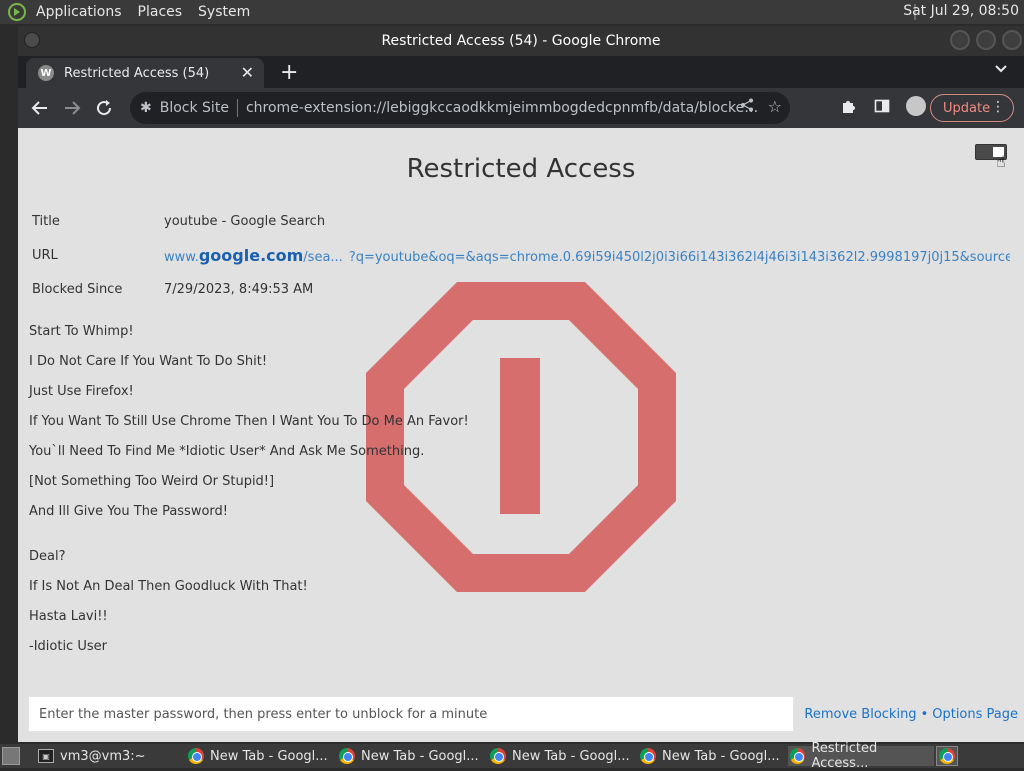 This screenshot has height=771, width=1024. What do you see at coordinates (237, 108) in the screenshot?
I see `omnibox-divider` at bounding box center [237, 108].